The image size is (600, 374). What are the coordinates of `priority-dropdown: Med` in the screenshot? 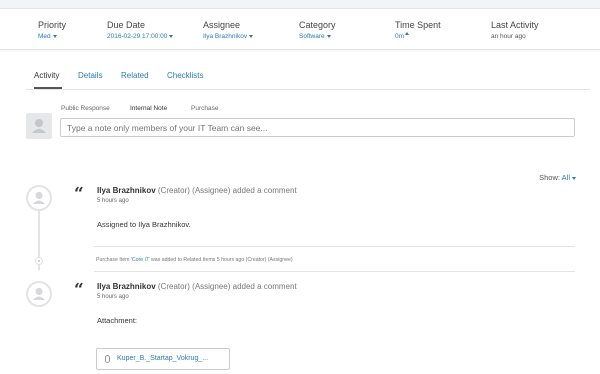 It's located at (52, 37).